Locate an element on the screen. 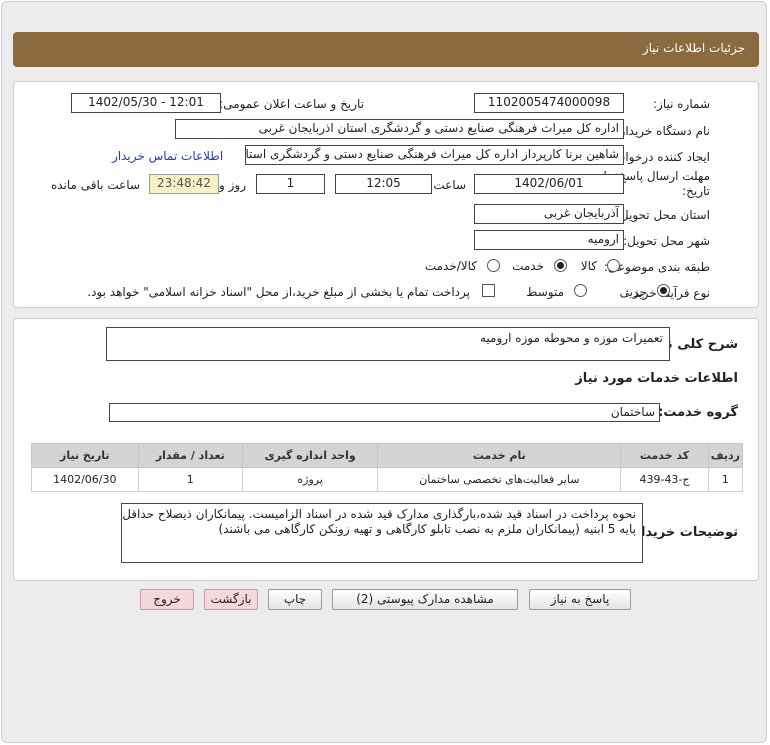 Image resolution: width=770 pixels, height=745 pixels. announce-datetime-label: تاریخ و ساعت اعلان عمومی: is located at coordinates (291, 104).